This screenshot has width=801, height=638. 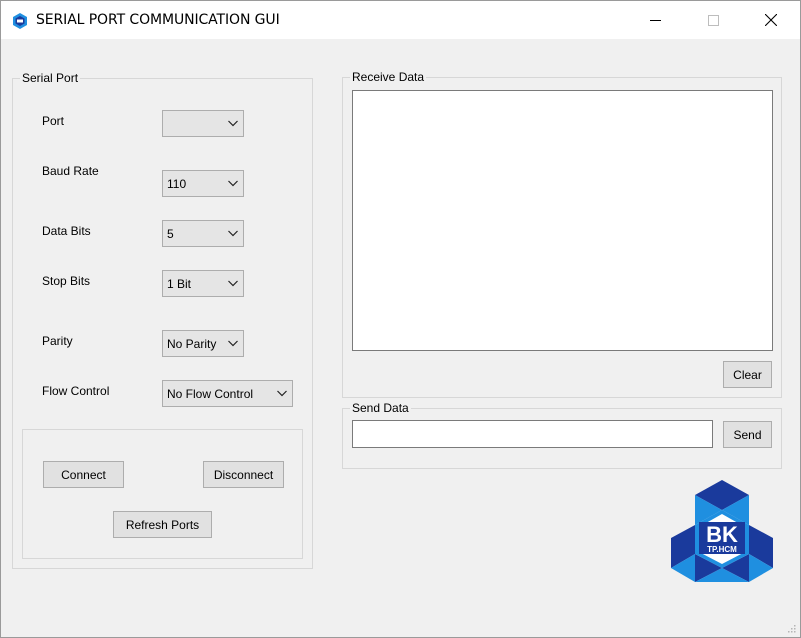 I want to click on receive-data-group-title: Receive Data, so click(x=388, y=77).